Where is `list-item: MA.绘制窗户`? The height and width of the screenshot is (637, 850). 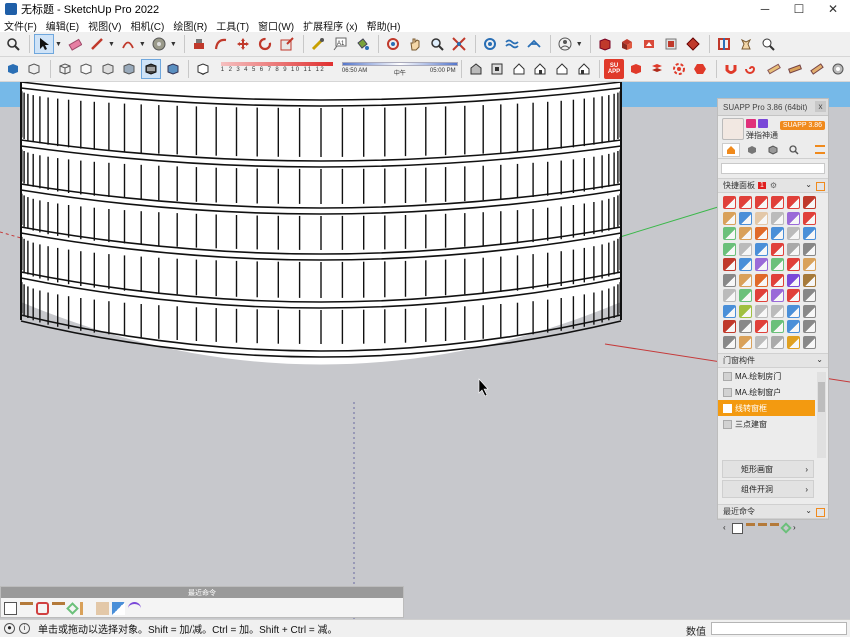 list-item: MA.绘制窗户 is located at coordinates (766, 392).